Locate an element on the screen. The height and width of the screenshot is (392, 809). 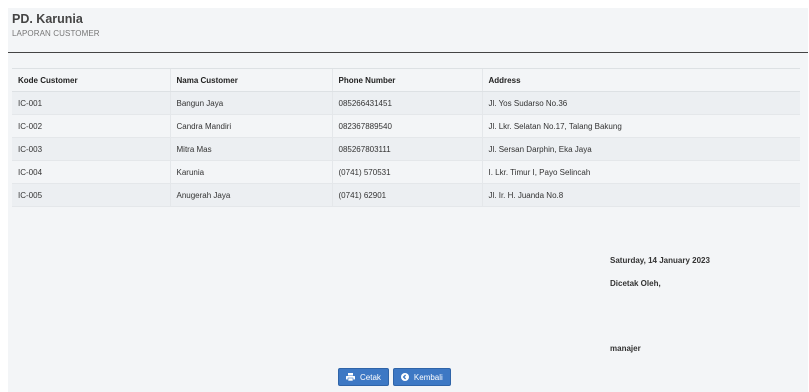
cell-address: Jl. Yos Sudarso No.36 is located at coordinates (640, 103).